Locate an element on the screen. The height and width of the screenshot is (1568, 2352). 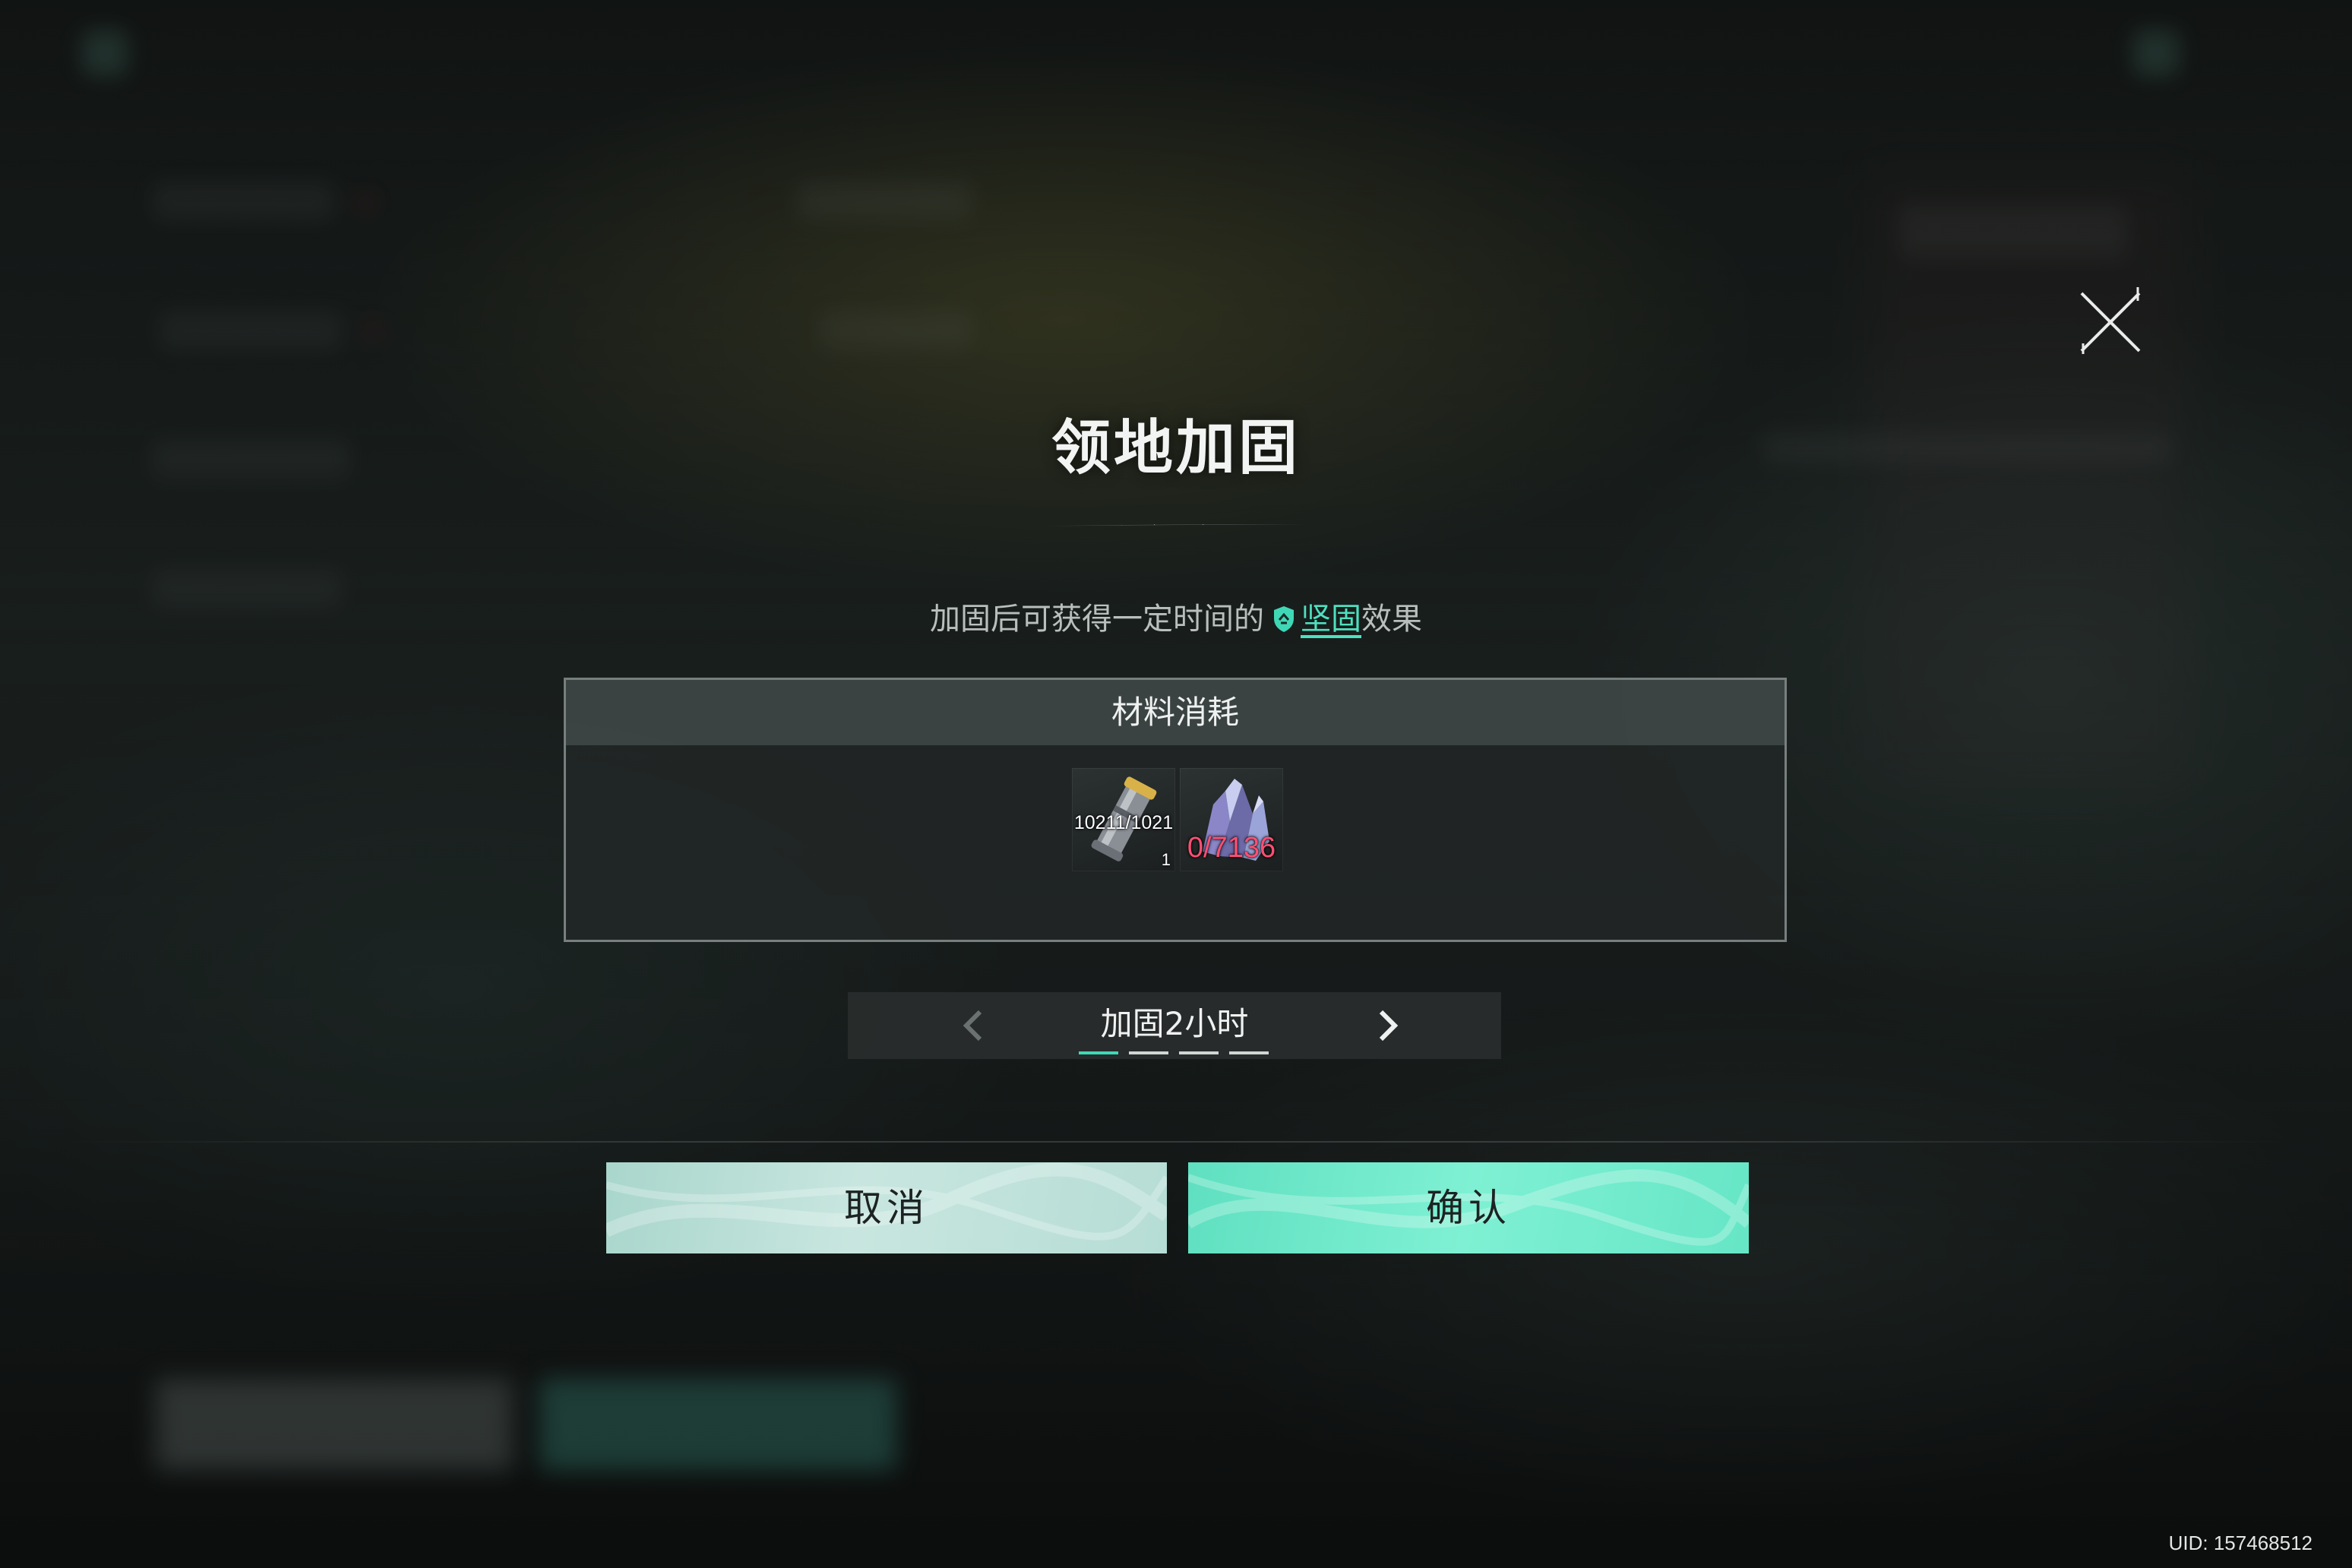
close-button is located at coordinates (2111, 320).